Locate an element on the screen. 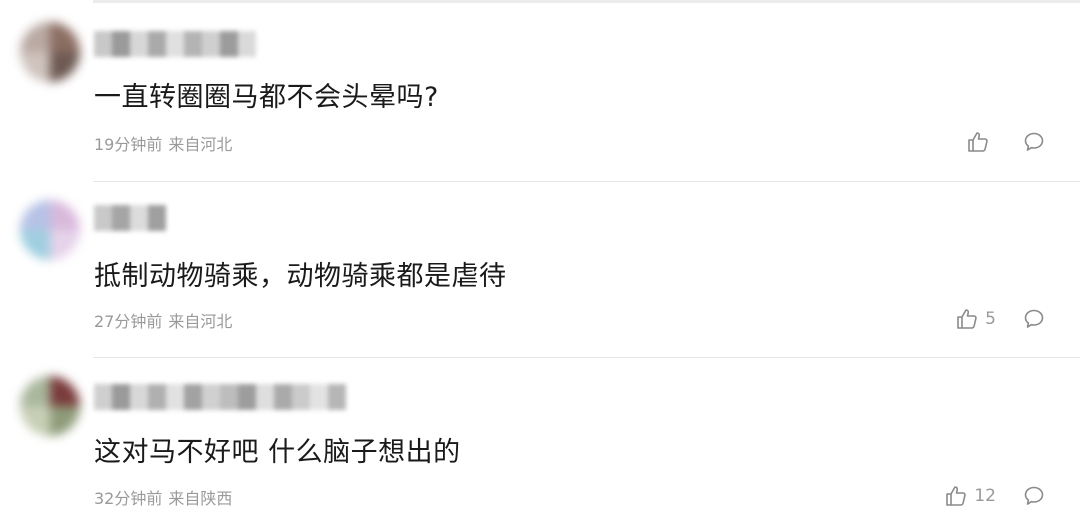 The image size is (1080, 530). comment-time: 32分钟前 is located at coordinates (128, 498).